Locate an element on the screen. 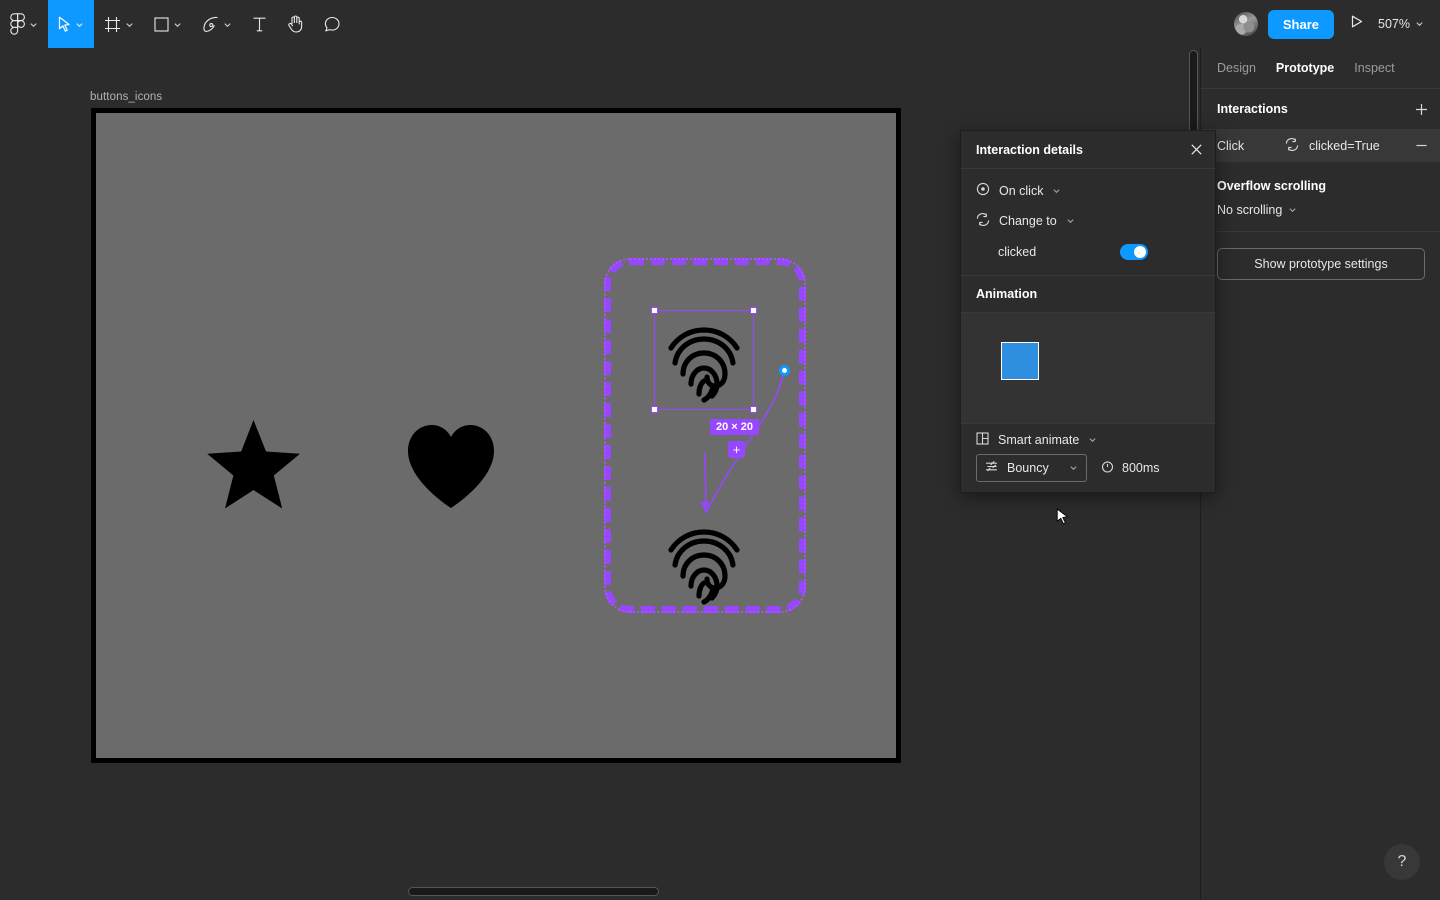 The width and height of the screenshot is (1440, 900). mouse-cursor is located at coordinates (1063, 520).